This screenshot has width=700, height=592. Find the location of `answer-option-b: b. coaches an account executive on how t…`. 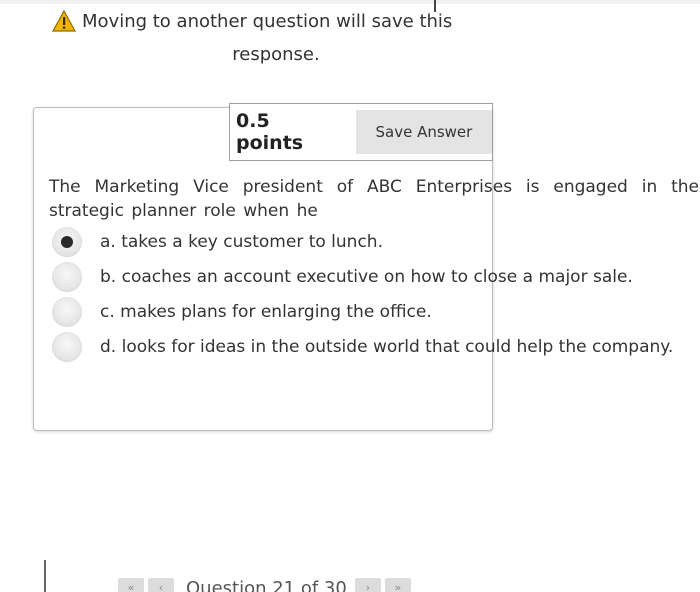

answer-option-b: b. coaches an account executive on how t… is located at coordinates (376, 276).